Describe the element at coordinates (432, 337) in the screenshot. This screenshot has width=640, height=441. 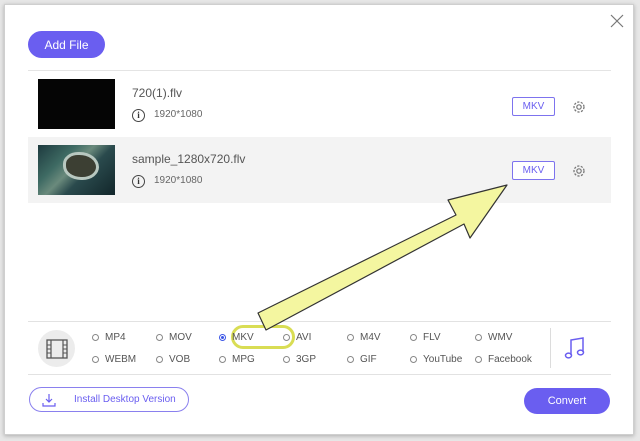
I see `format-label: FLV` at that location.